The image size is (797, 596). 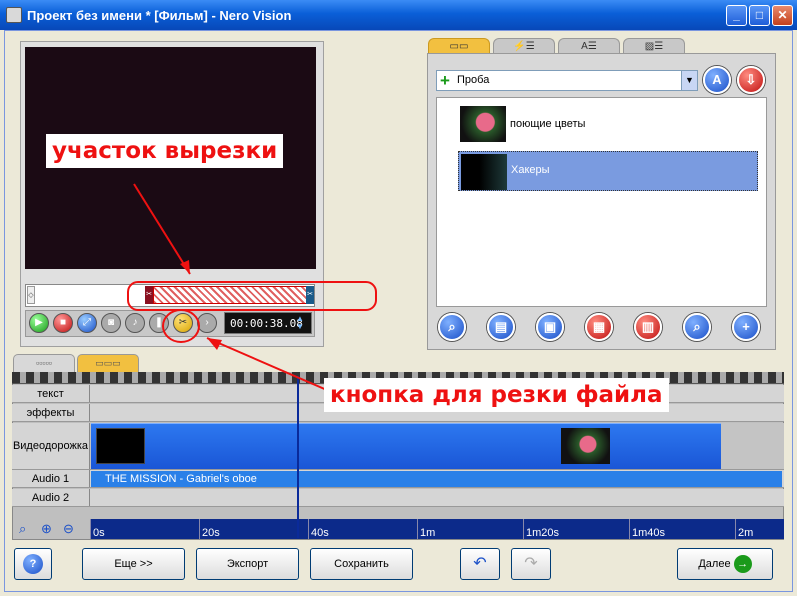 I want to click on annotation-cut-button: кнопка для резки файла, so click(x=496, y=395).